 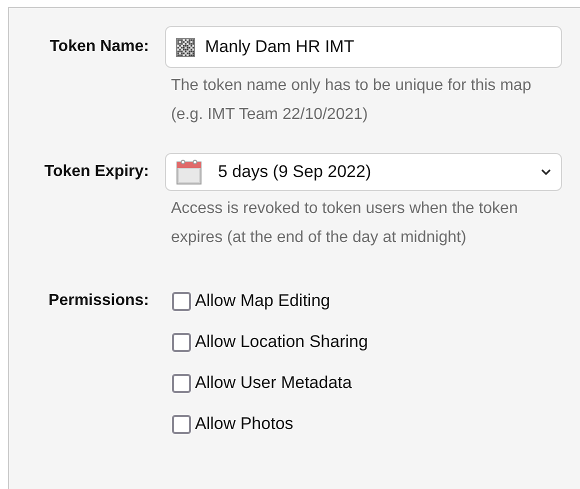 What do you see at coordinates (262, 301) in the screenshot?
I see `checkbox-label: Allow Map Editing` at bounding box center [262, 301].